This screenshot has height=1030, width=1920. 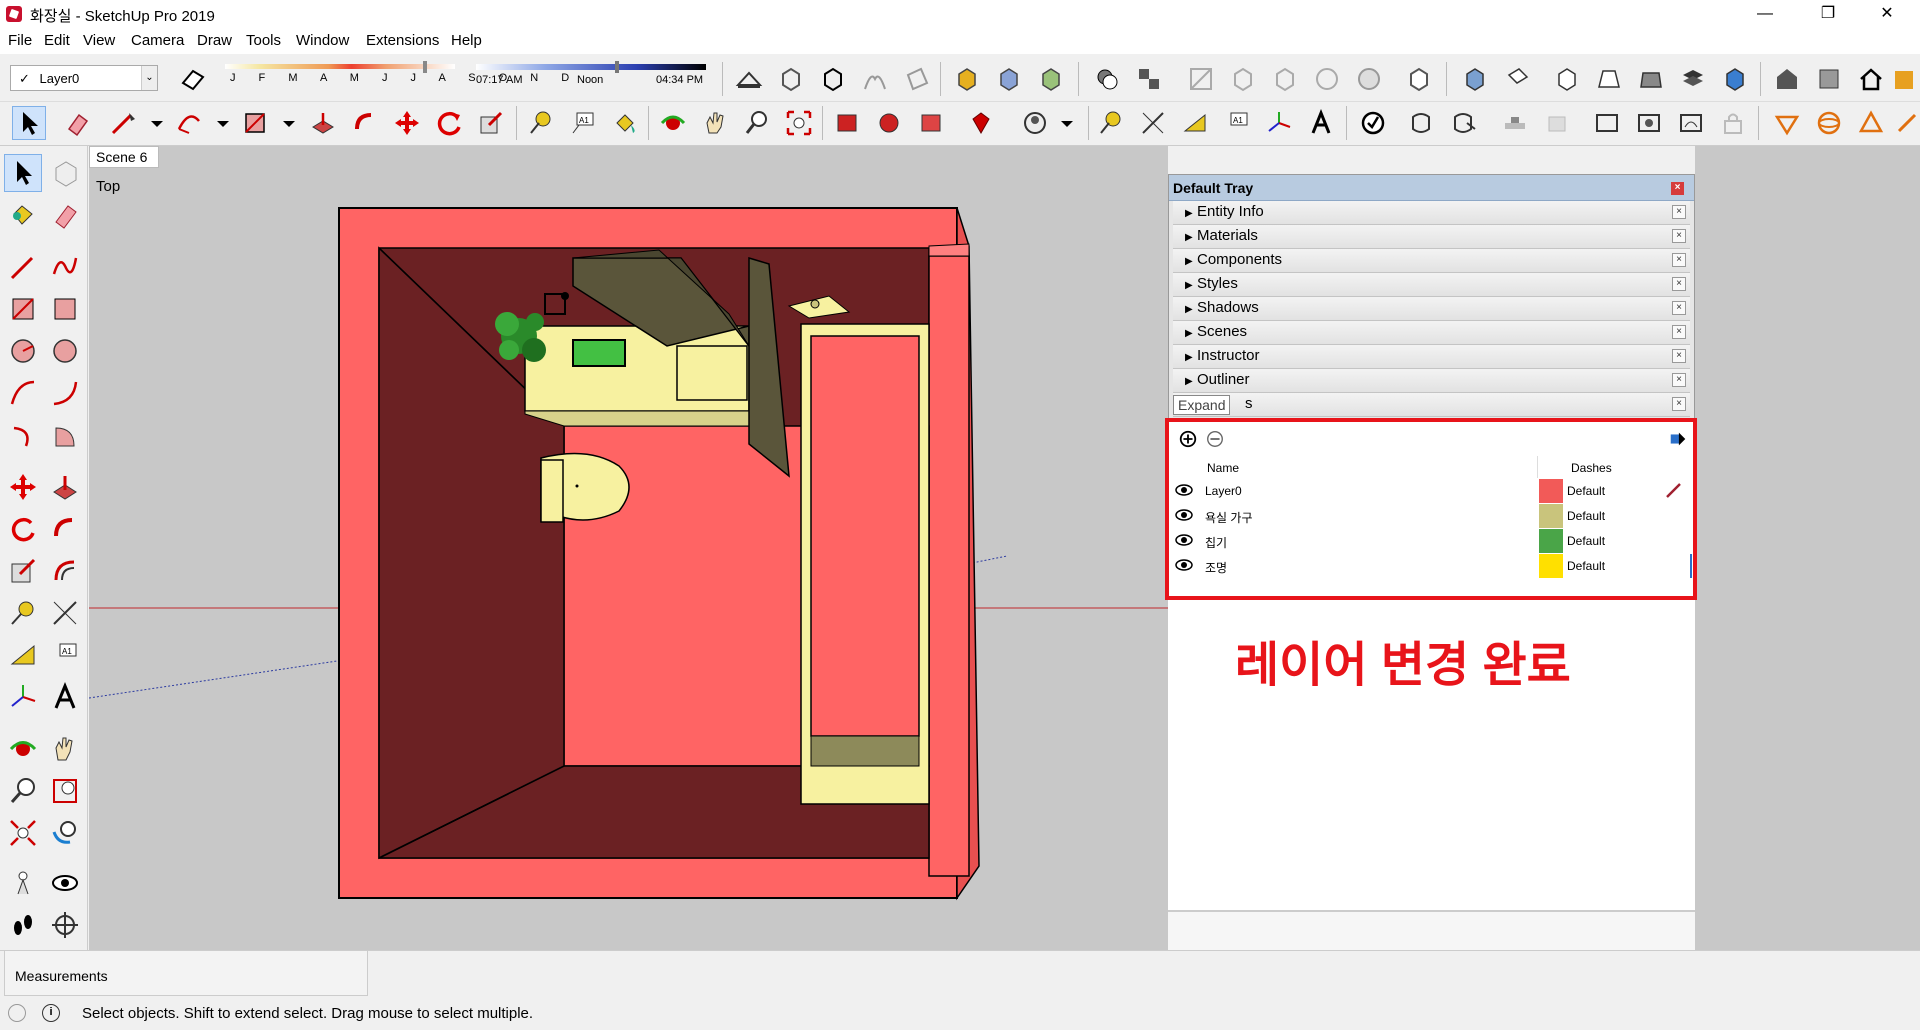 What do you see at coordinates (186, 973) in the screenshot?
I see `measurements-box: Measurements` at bounding box center [186, 973].